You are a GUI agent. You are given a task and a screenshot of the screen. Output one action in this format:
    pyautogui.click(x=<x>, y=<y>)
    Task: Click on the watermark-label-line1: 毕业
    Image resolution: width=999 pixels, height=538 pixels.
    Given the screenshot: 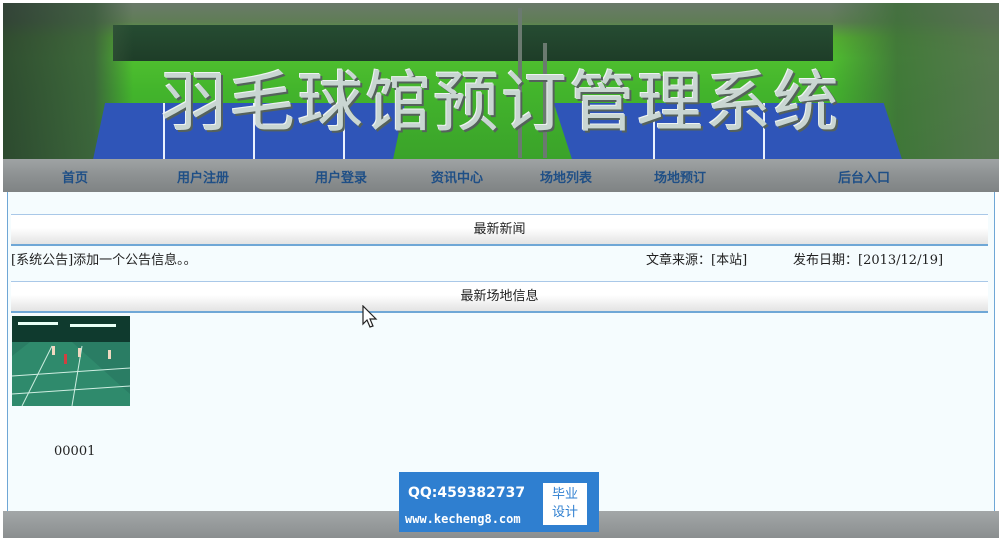 What is the action you would take?
    pyautogui.click(x=564, y=494)
    